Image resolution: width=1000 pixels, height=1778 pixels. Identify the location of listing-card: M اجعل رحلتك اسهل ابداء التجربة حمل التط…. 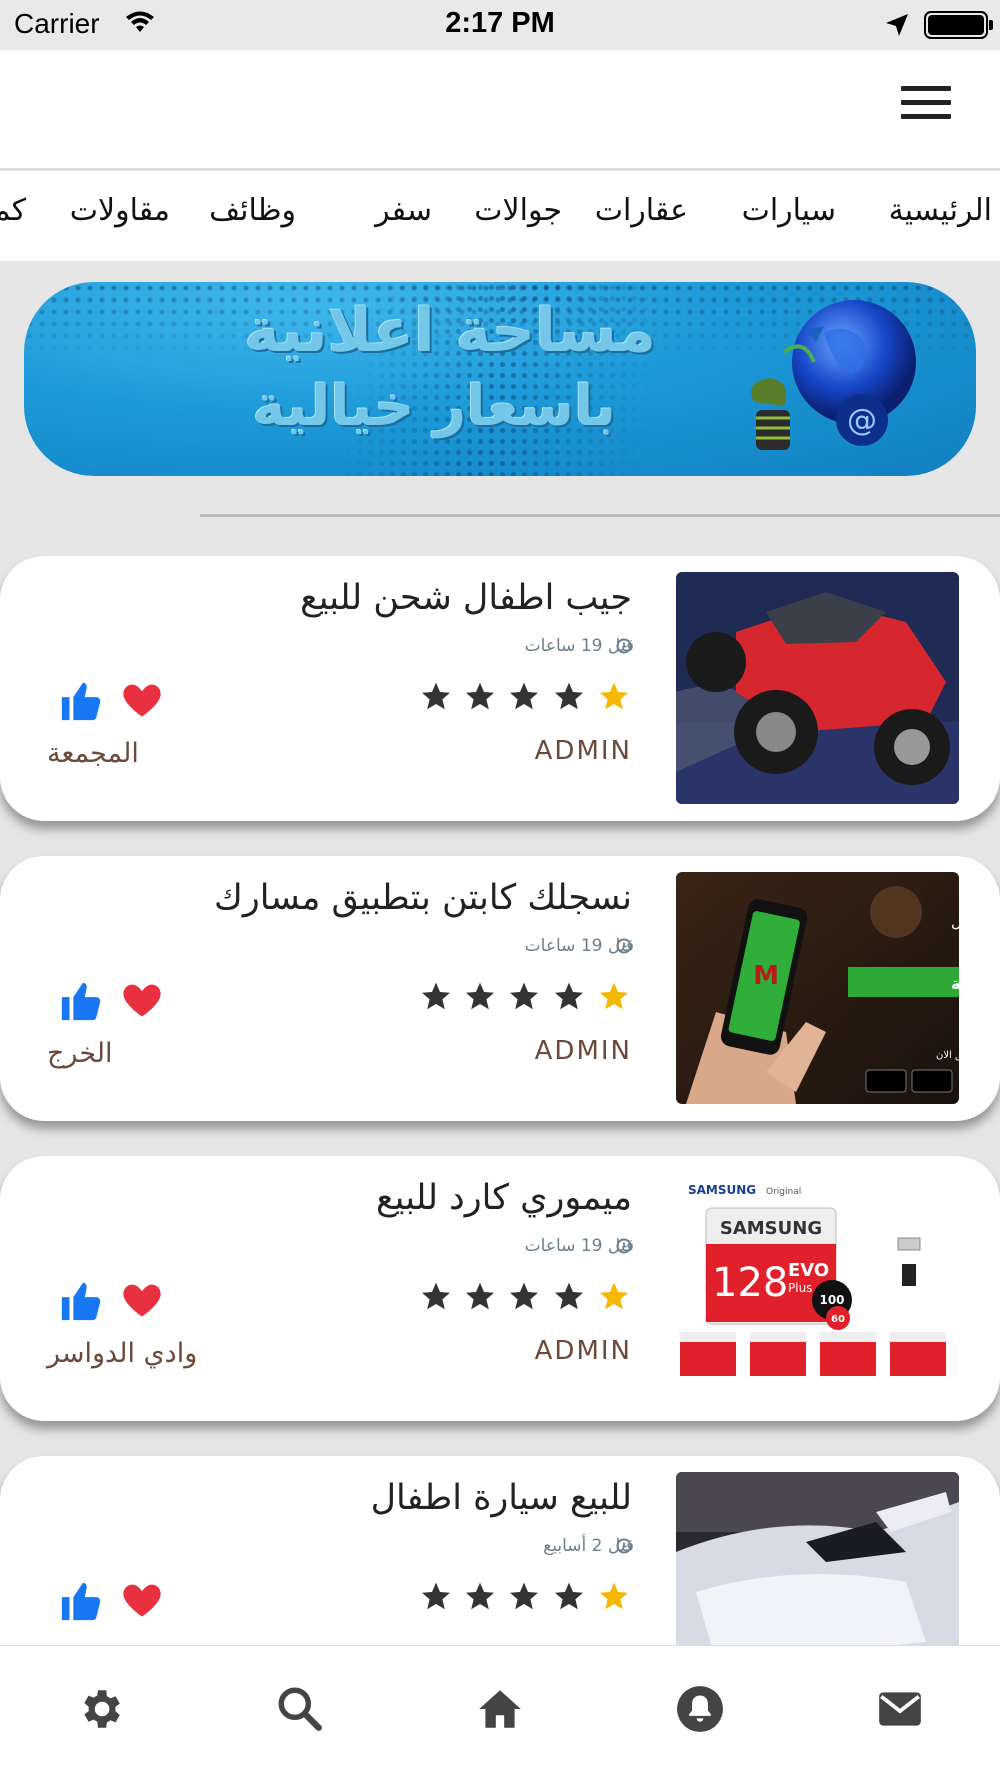
(500, 988).